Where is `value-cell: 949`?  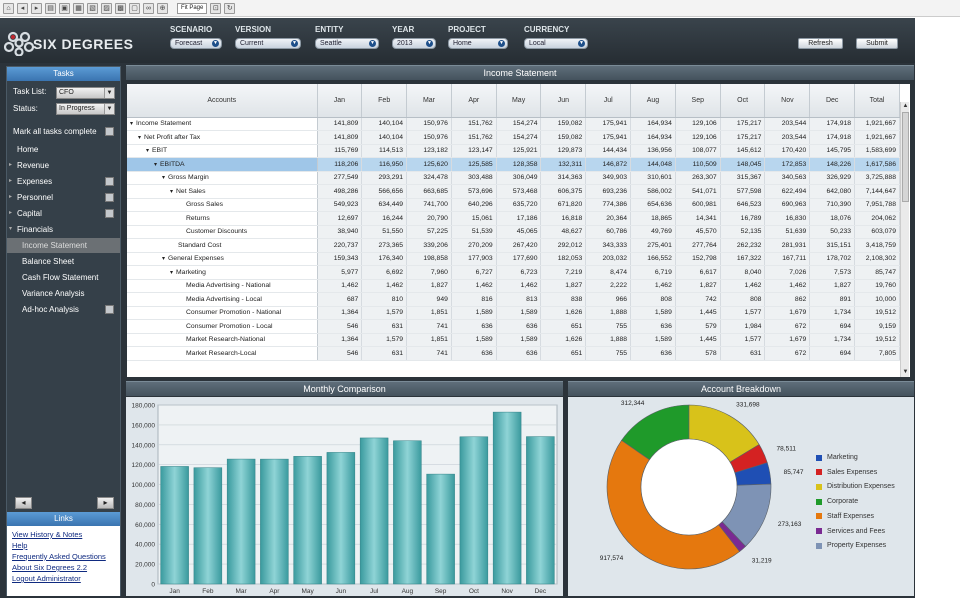
value-cell: 949 is located at coordinates (429, 299).